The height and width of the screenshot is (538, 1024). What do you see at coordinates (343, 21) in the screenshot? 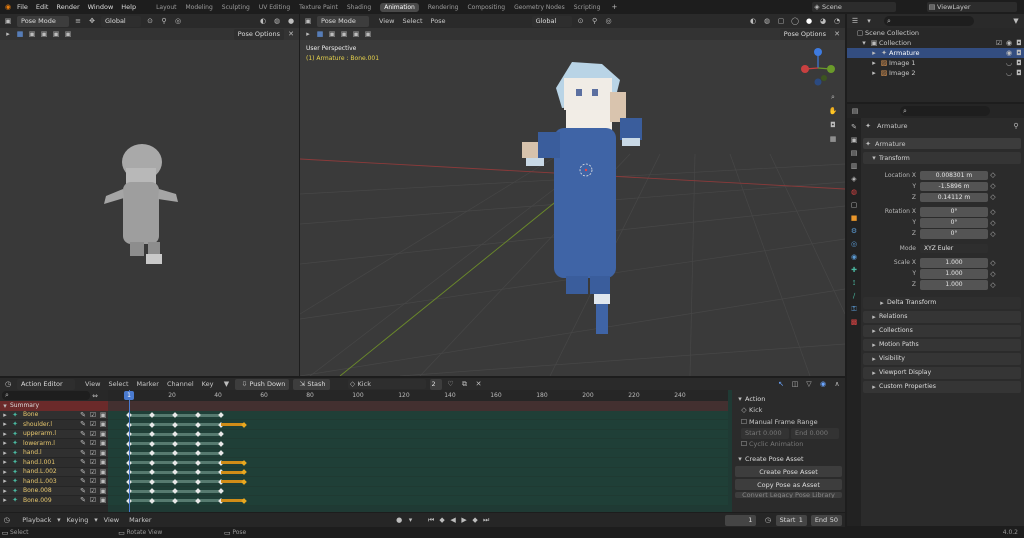
I see `main-mode-dropdown: Pose Mode` at bounding box center [343, 21].